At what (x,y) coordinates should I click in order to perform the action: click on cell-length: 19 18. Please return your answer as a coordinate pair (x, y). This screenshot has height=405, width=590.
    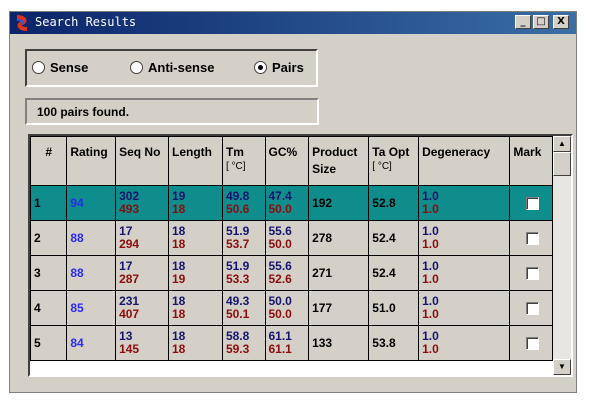
    Looking at the image, I should click on (195, 203).